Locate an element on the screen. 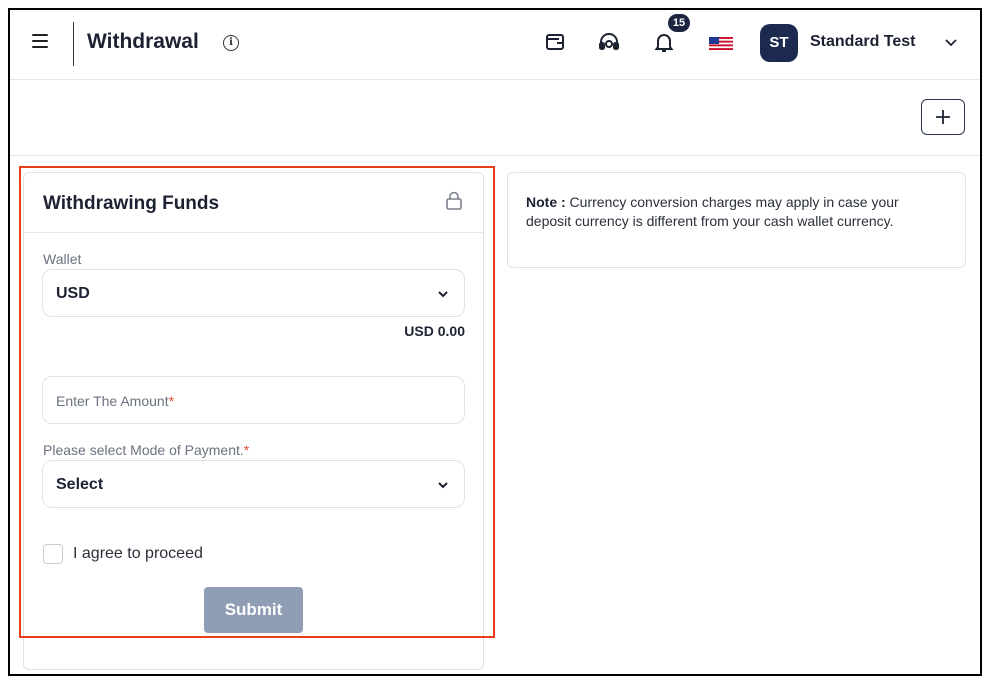 The height and width of the screenshot is (681, 991). withdraw-card-title: Withdrawing Funds is located at coordinates (131, 203).